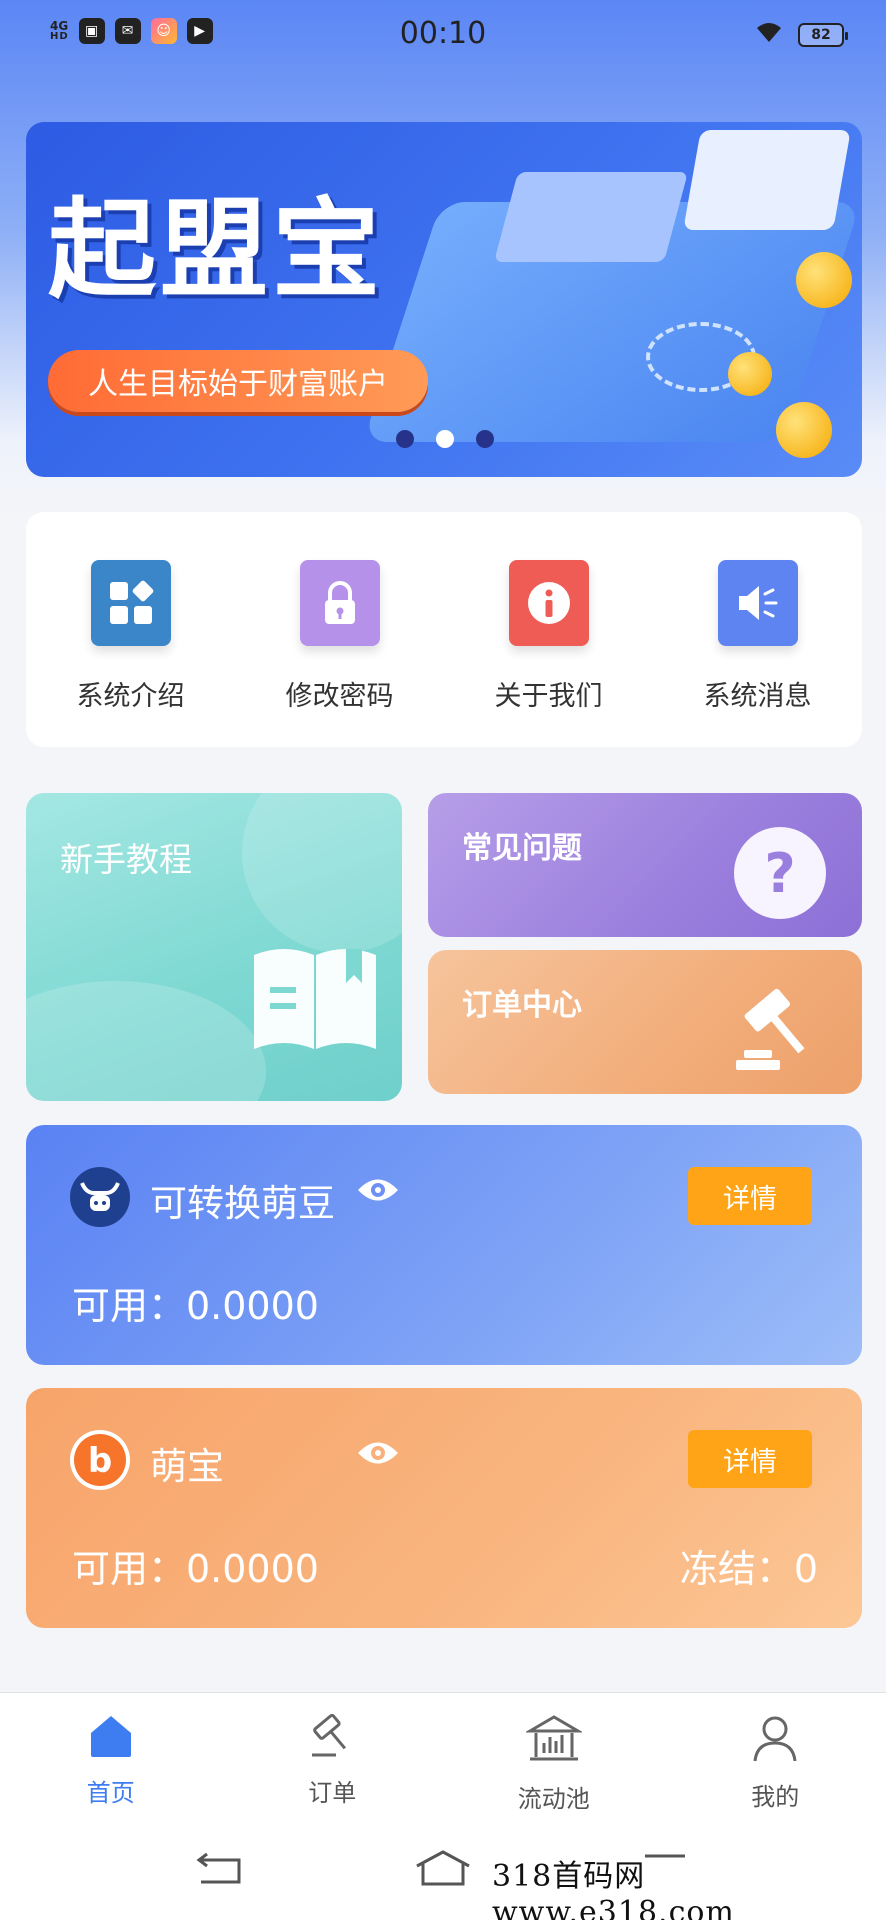 Image resolution: width=886 pixels, height=1920 pixels. I want to click on grid-apps-icon, so click(130, 603).